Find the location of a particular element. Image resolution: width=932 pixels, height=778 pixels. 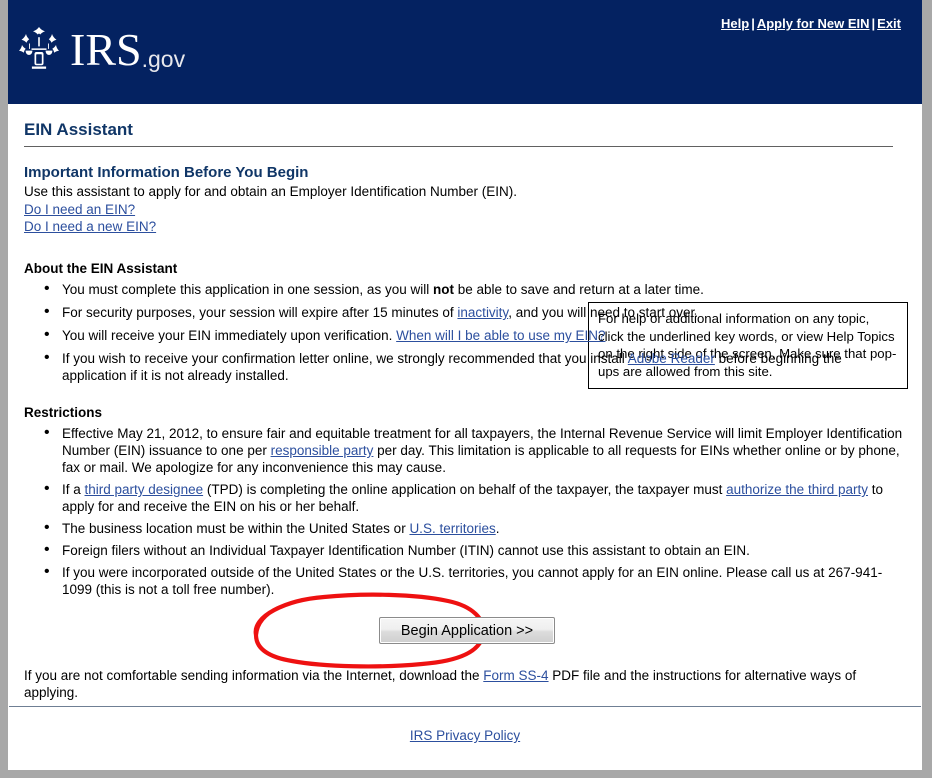

irs-wordmark: IRS is located at coordinates (106, 49).